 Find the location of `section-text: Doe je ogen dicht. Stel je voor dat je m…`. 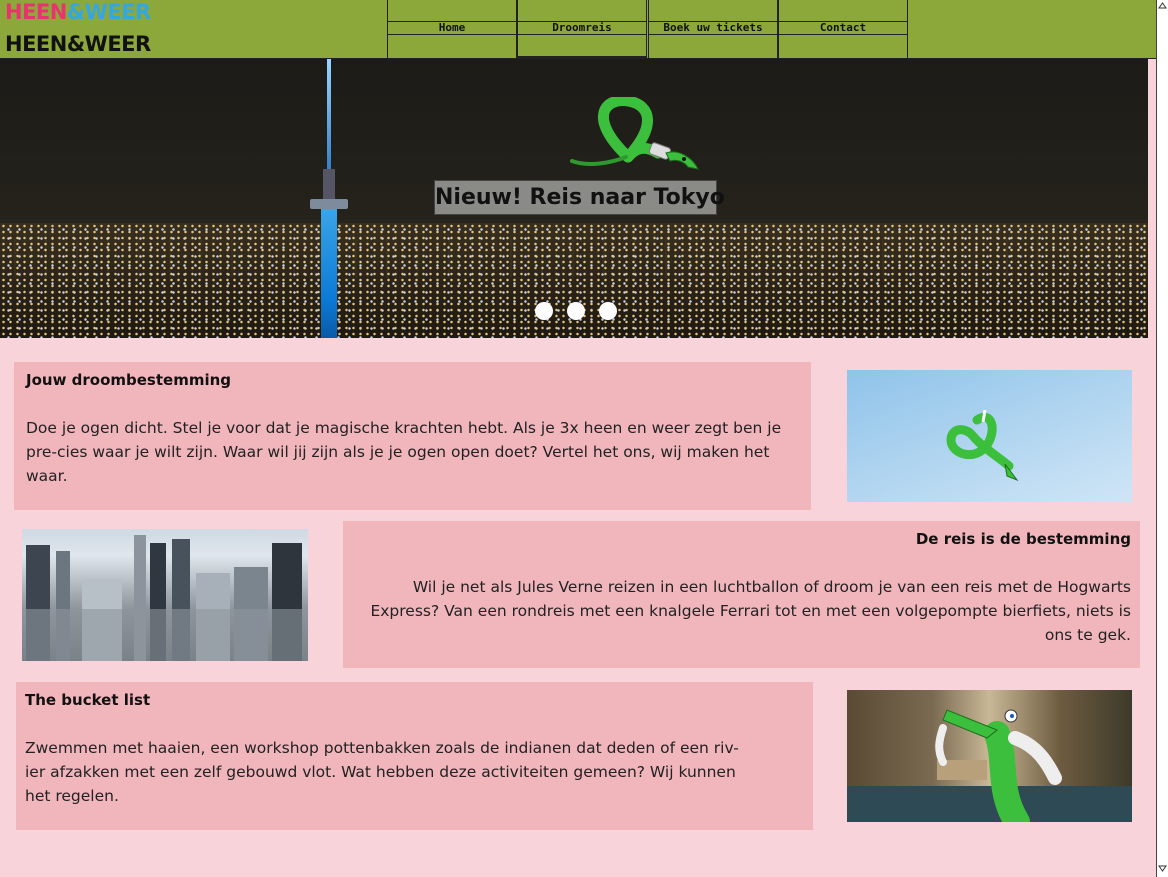

section-text: Doe je ogen dicht. Stel je voor dat je m… is located at coordinates (404, 452).